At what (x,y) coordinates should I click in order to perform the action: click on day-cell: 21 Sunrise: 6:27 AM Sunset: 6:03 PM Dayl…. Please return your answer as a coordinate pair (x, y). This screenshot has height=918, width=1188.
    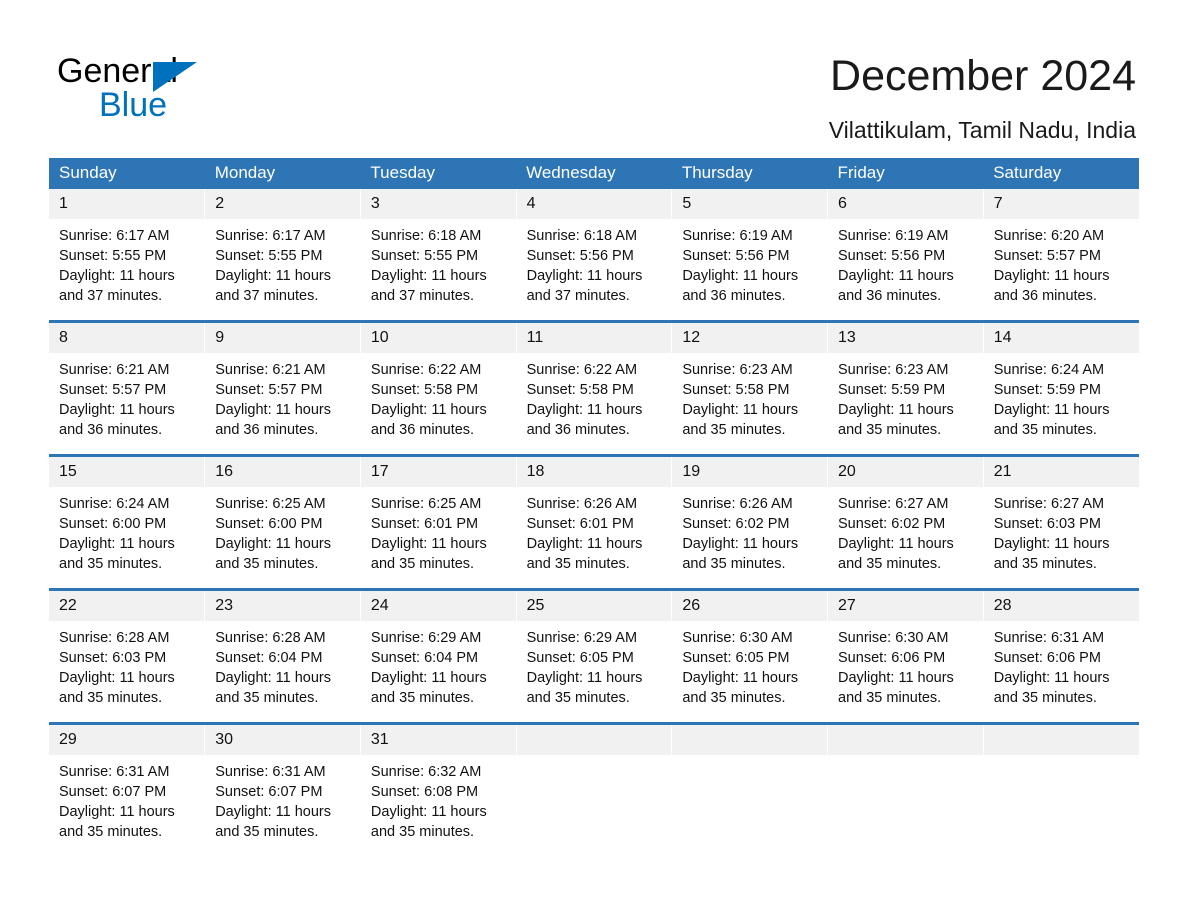
    Looking at the image, I should click on (1061, 522).